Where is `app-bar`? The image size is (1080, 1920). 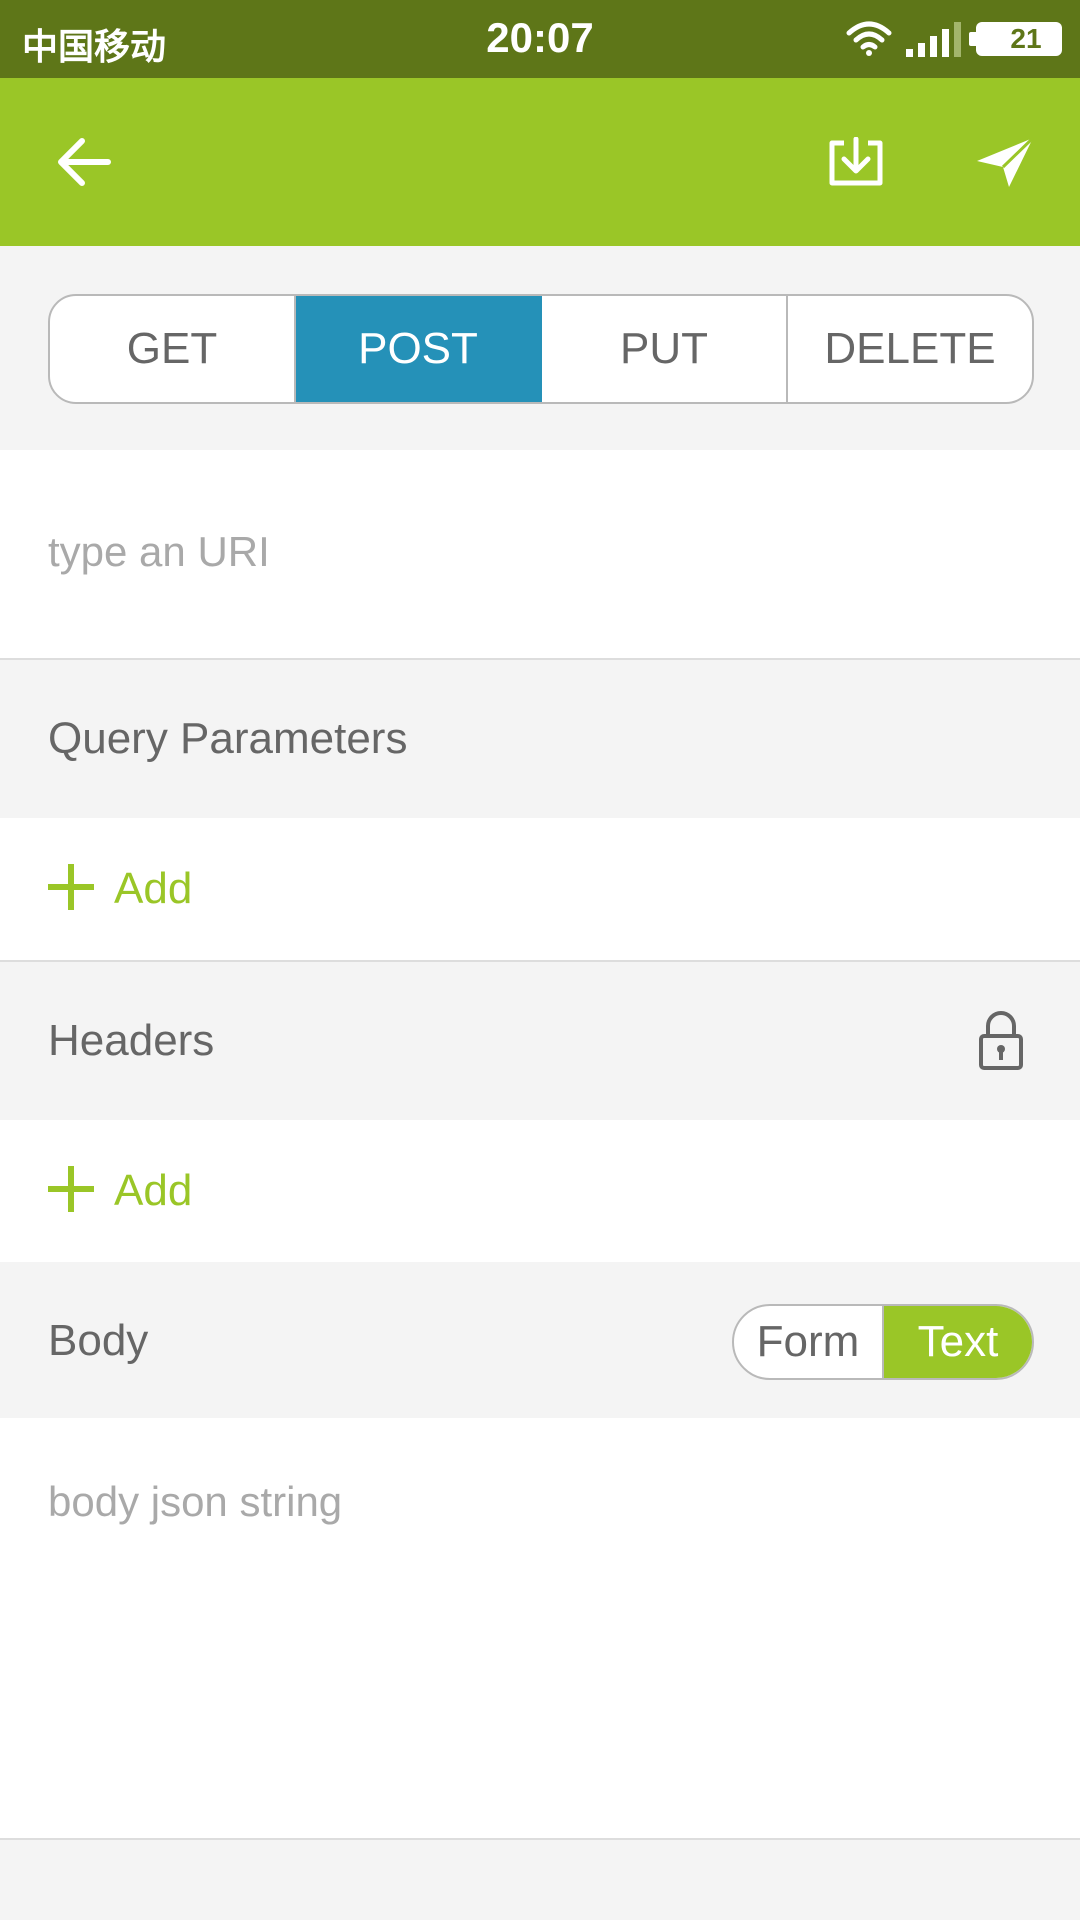 app-bar is located at coordinates (540, 162).